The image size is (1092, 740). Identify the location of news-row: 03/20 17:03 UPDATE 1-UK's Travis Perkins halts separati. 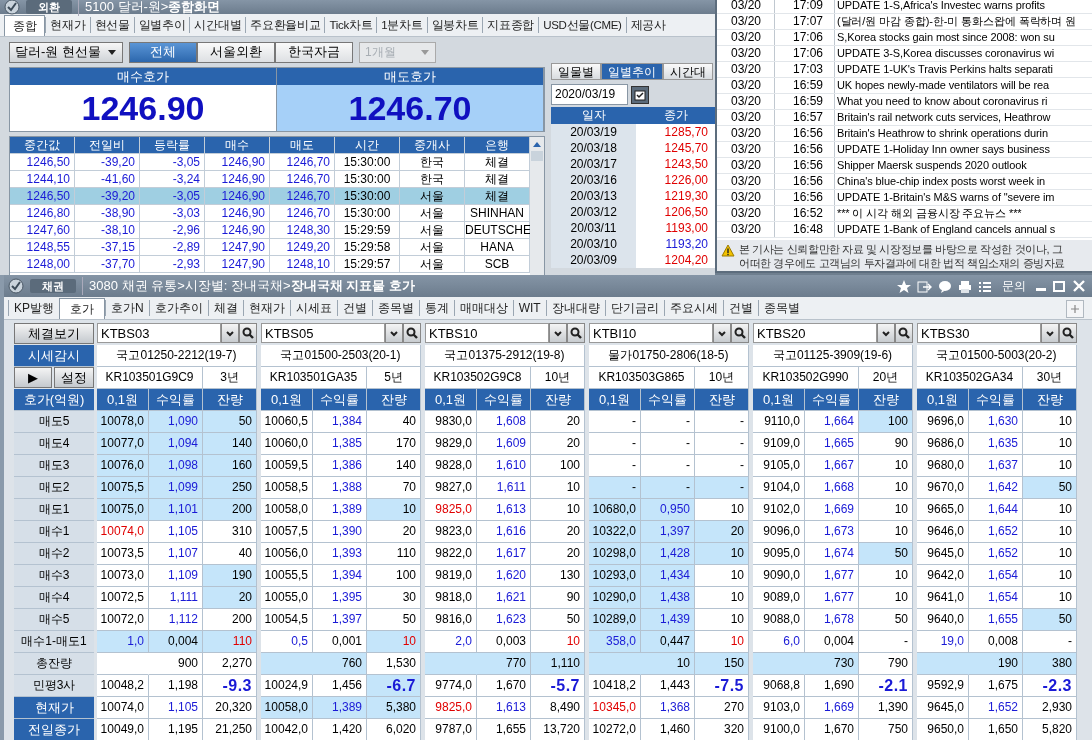
(904, 70).